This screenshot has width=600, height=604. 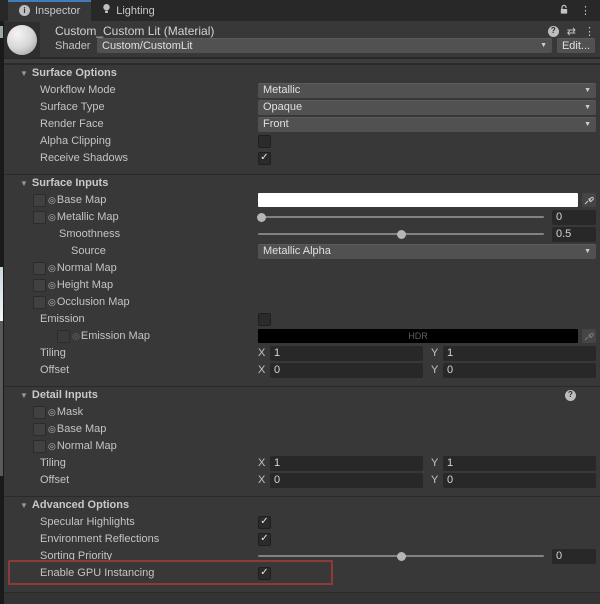 I want to click on y-axis-label: Y, so click(x=435, y=353).